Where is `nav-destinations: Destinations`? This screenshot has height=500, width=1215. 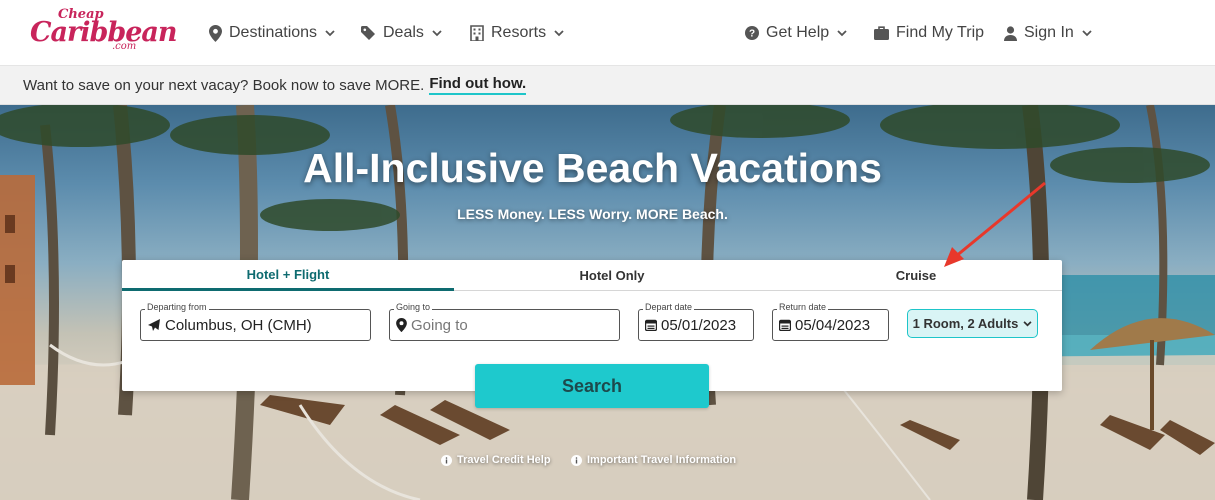 nav-destinations: Destinations is located at coordinates (272, 33).